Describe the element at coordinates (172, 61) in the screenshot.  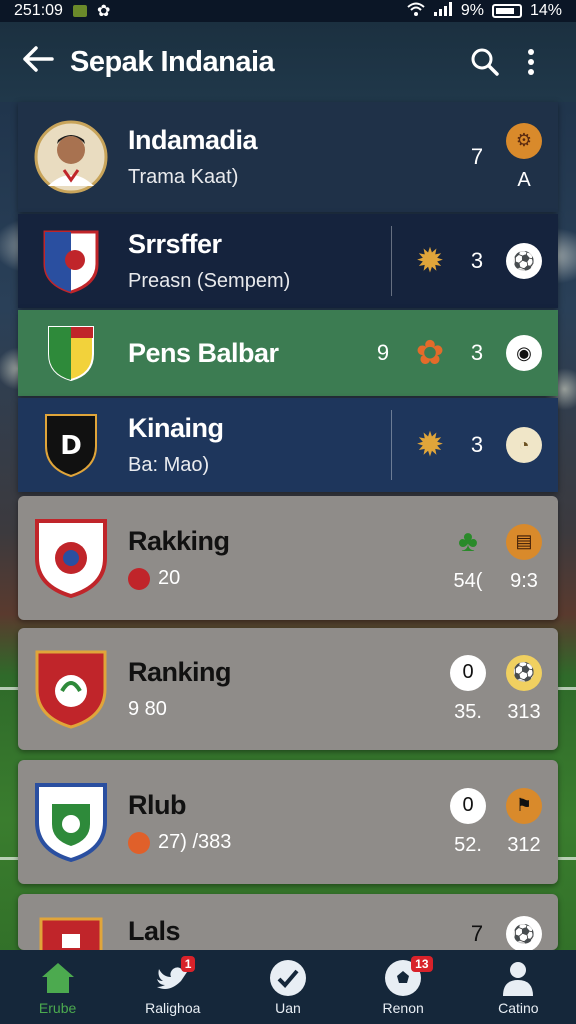
I see `page-title: Sepak Indanaia` at that location.